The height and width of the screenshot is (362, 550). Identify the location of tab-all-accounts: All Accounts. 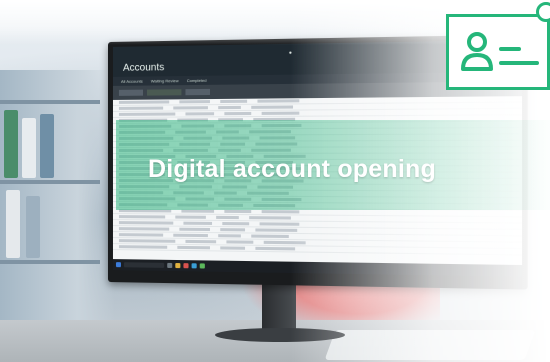
(132, 81).